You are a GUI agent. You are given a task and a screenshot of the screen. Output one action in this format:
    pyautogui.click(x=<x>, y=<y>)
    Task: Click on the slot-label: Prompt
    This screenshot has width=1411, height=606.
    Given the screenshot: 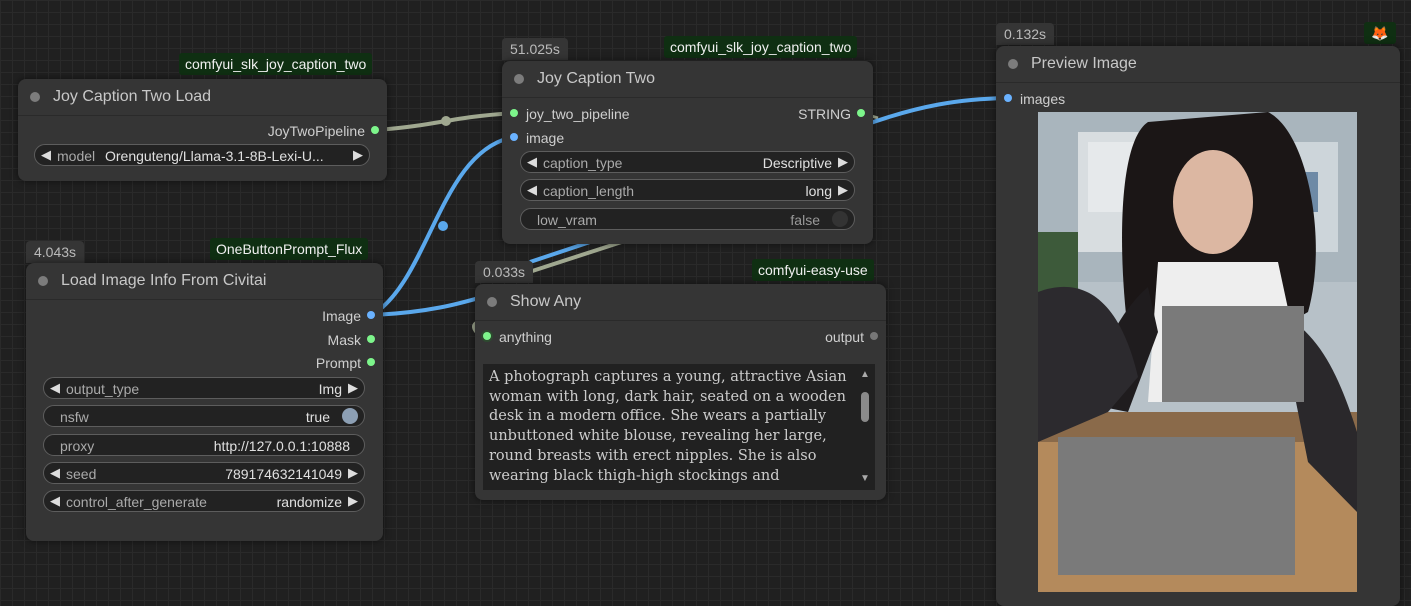 What is the action you would take?
    pyautogui.click(x=338, y=363)
    